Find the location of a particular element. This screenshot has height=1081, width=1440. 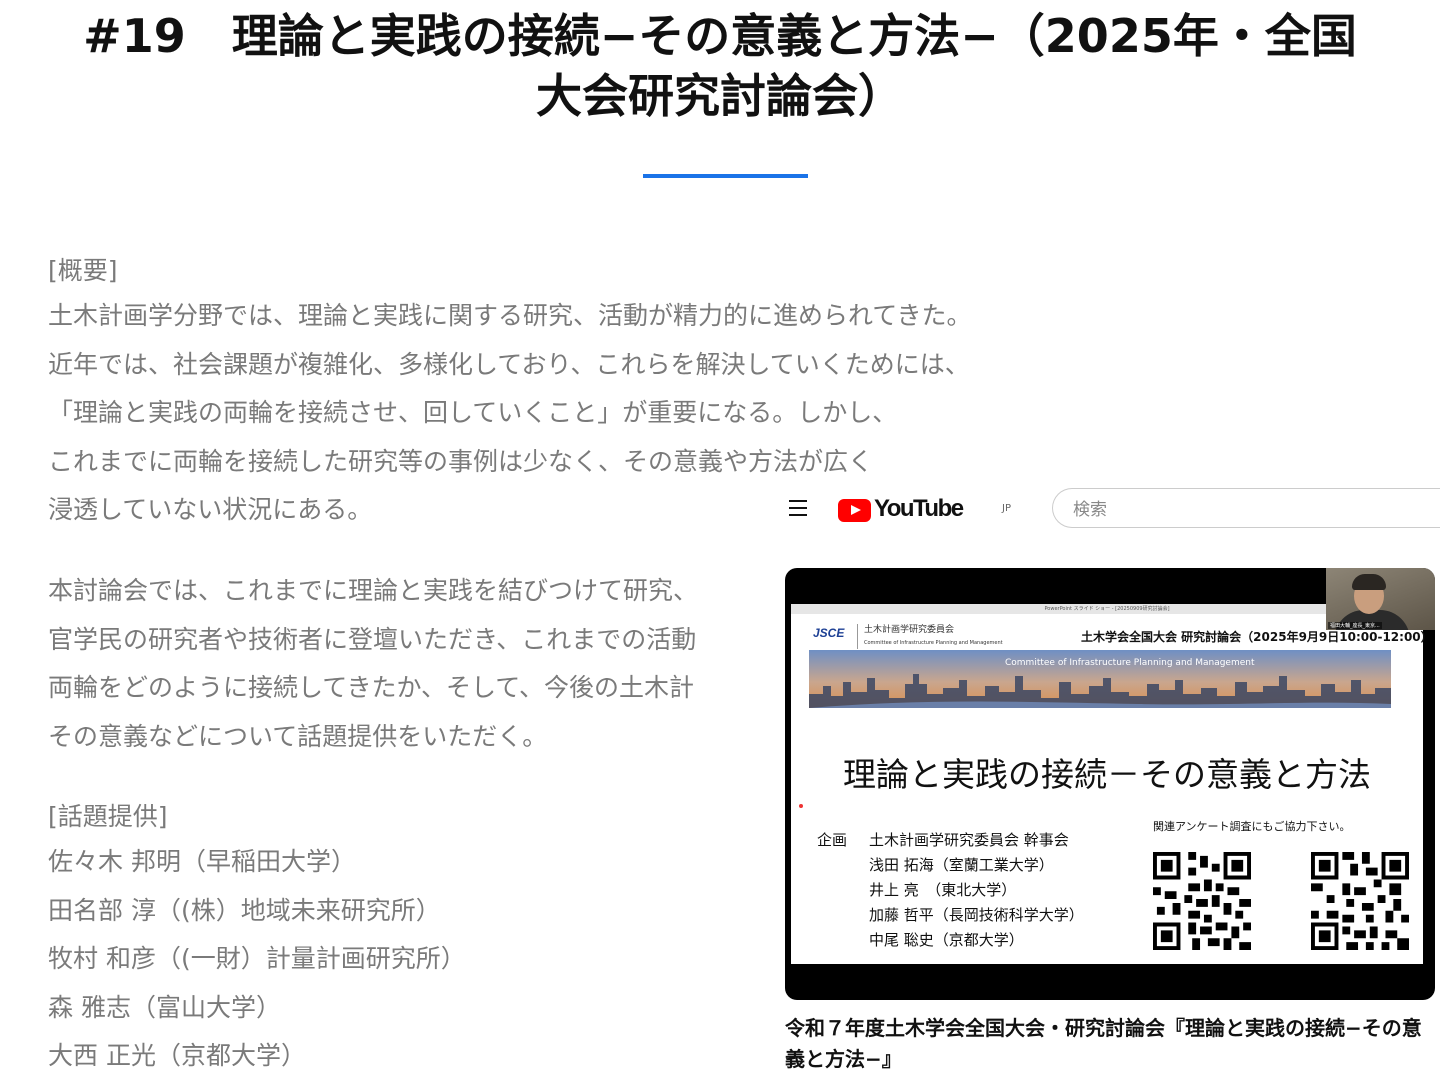

hamburger-menu-icon is located at coordinates (798, 508).